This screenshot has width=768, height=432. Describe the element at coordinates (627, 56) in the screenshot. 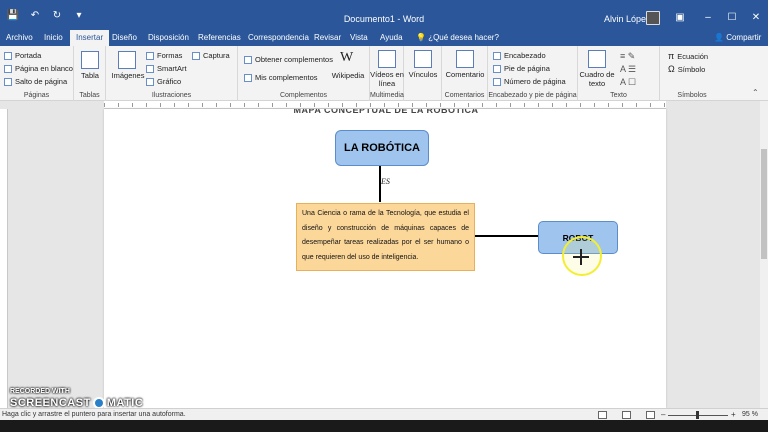

I see `text-tools-icon: ≡ ✎` at that location.